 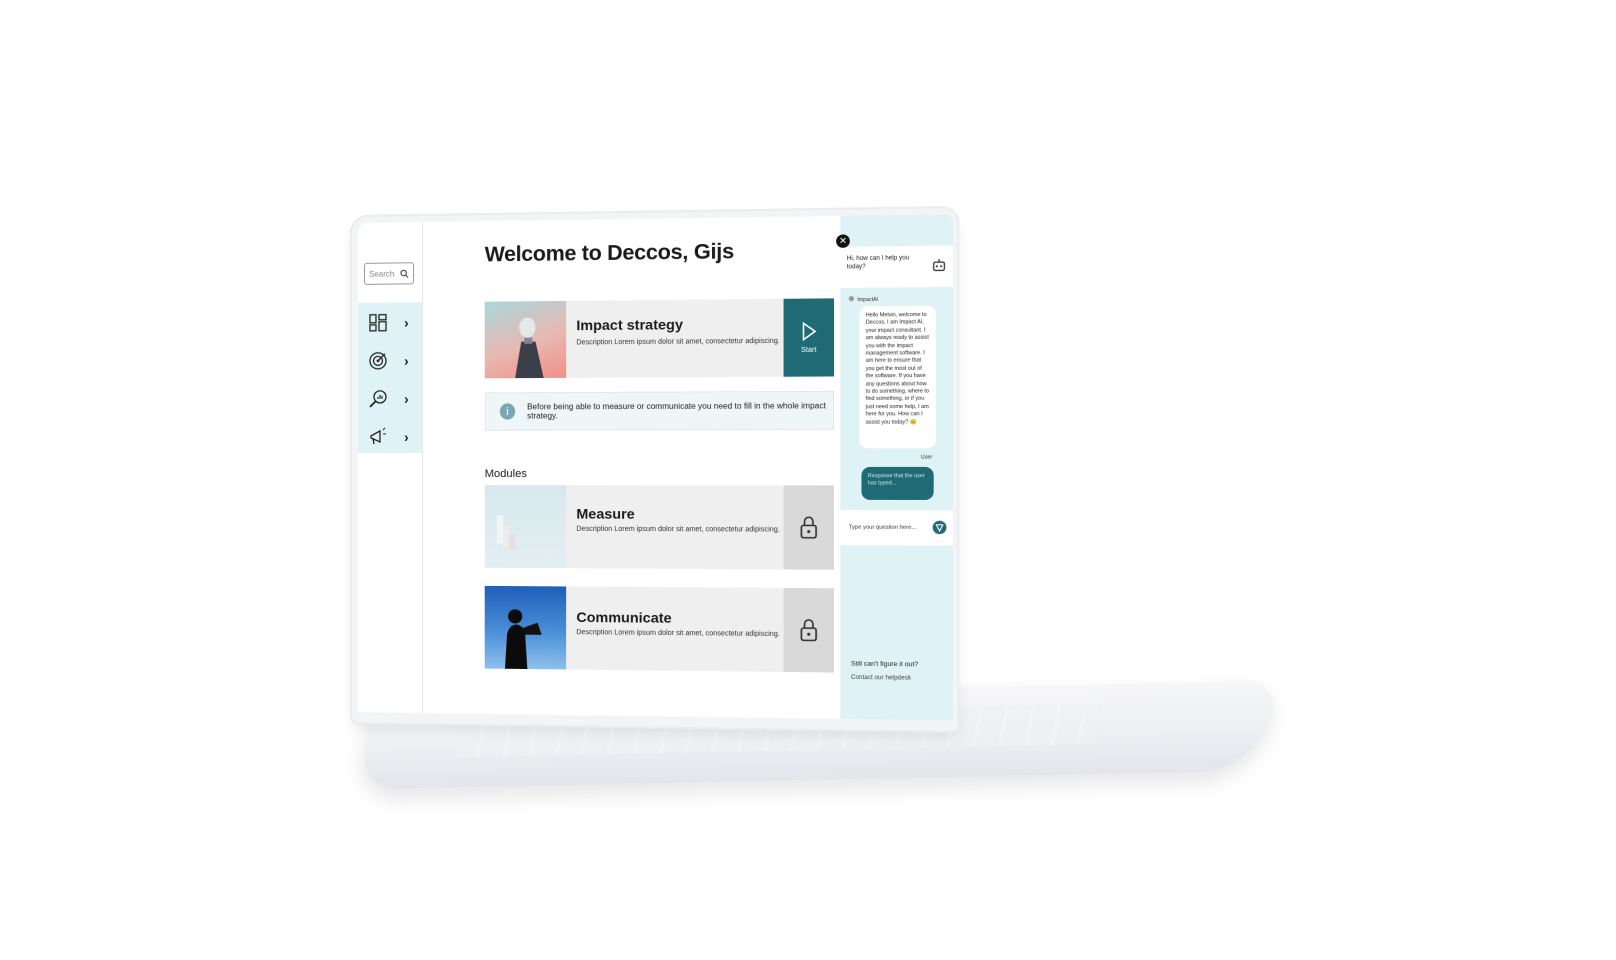 I want to click on search-icon, so click(x=404, y=273).